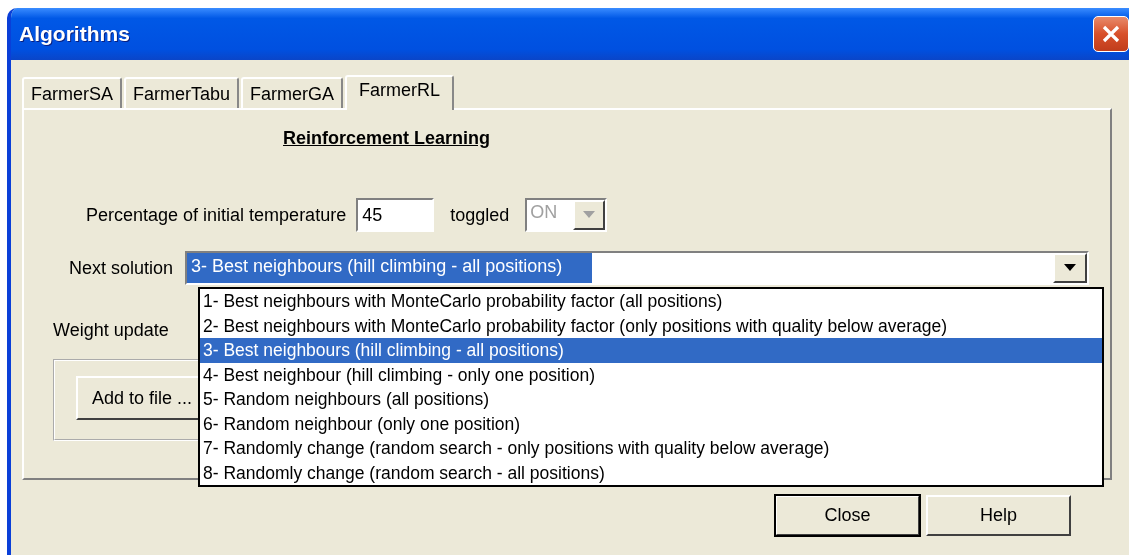 The image size is (1129, 555). Describe the element at coordinates (998, 515) in the screenshot. I see `dialog-button: Help` at that location.